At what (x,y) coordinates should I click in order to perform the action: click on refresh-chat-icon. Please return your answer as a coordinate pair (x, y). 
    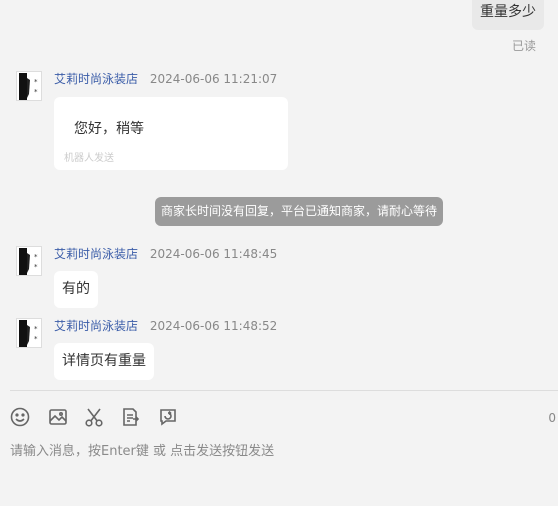
    Looking at the image, I should click on (168, 417).